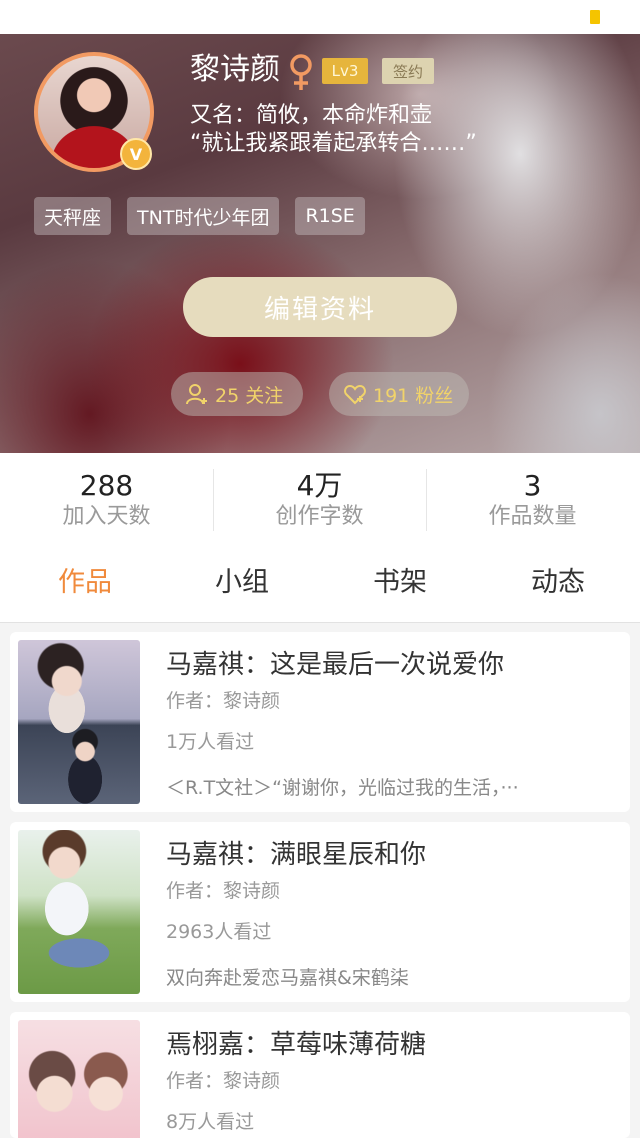 The height and width of the screenshot is (1138, 640). What do you see at coordinates (319, 485) in the screenshot?
I see `stat-value: 4万` at bounding box center [319, 485].